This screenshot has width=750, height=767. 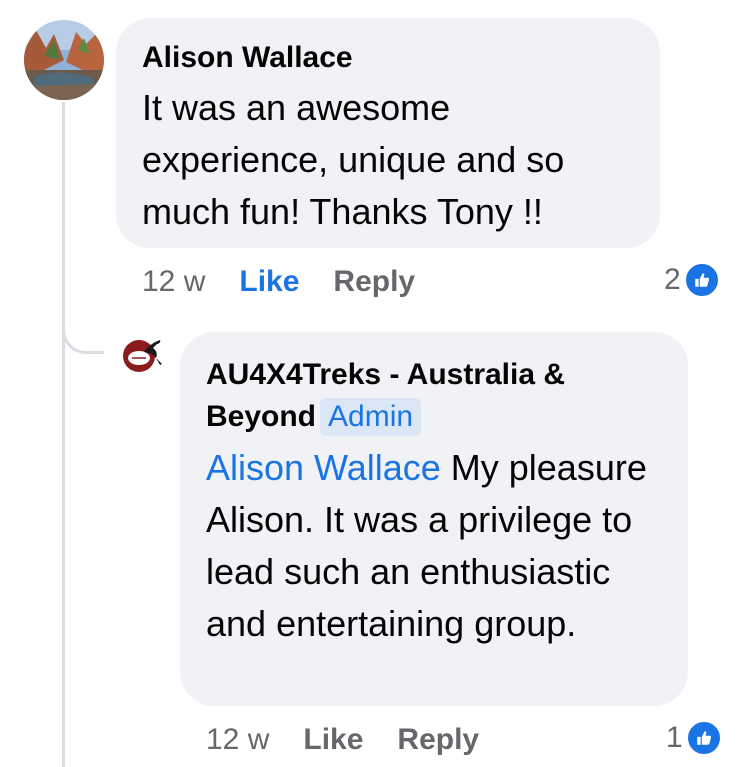 I want to click on reaction-summary: 2, so click(x=692, y=280).